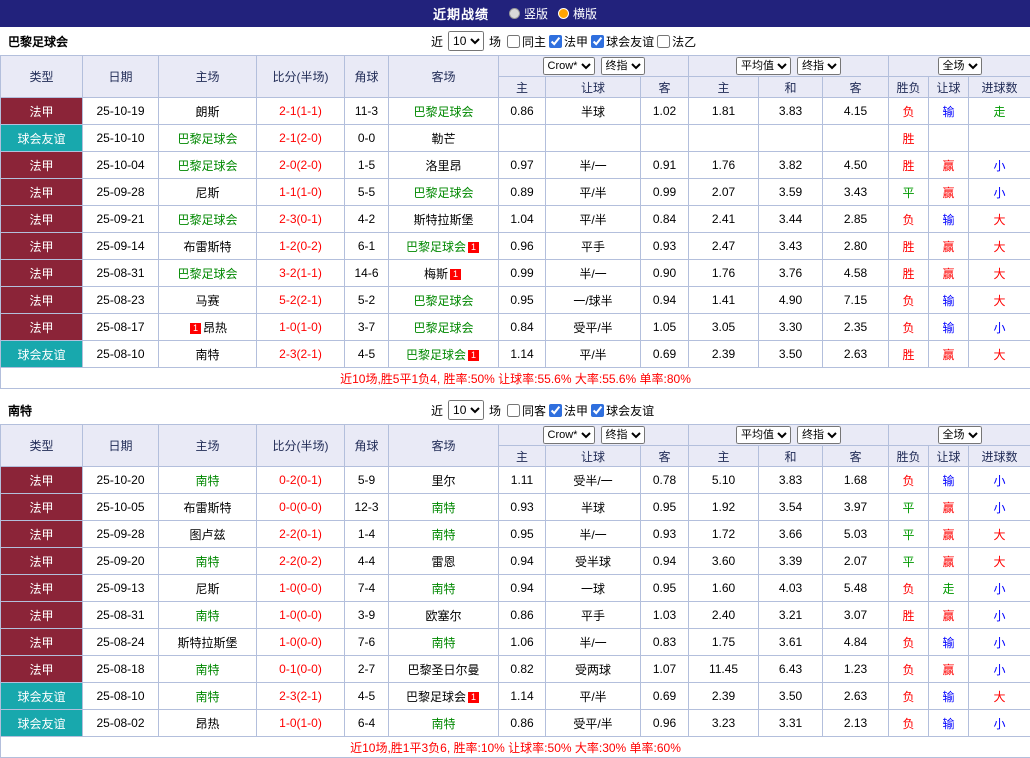  What do you see at coordinates (42, 138) in the screenshot?
I see `league-cell: 球会友谊` at bounding box center [42, 138].